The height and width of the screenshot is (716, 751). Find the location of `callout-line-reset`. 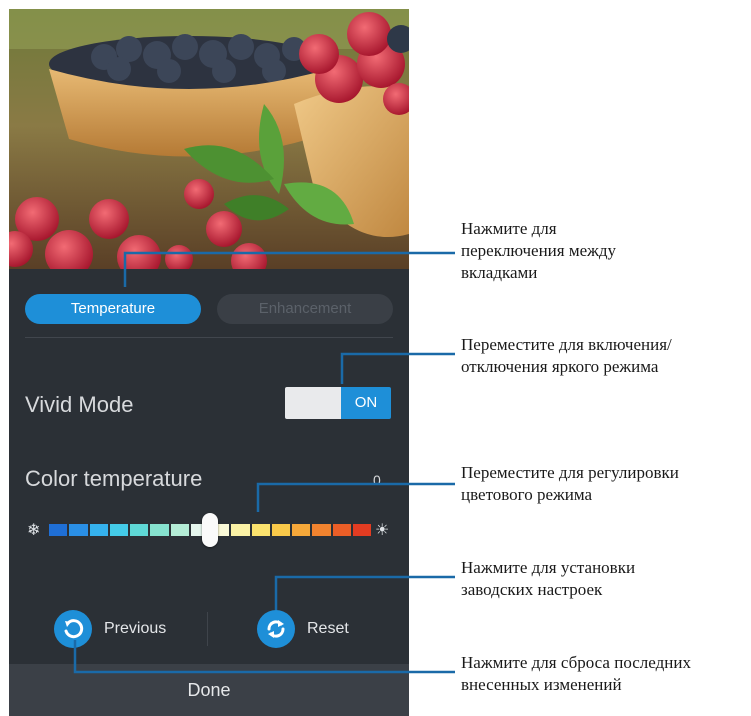

callout-line-reset is located at coordinates (364, 592).